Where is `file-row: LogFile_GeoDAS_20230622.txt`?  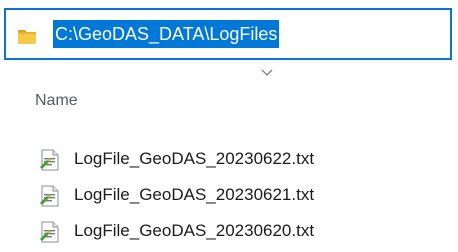
file-row: LogFile_GeoDAS_20230622.txt is located at coordinates (229, 160).